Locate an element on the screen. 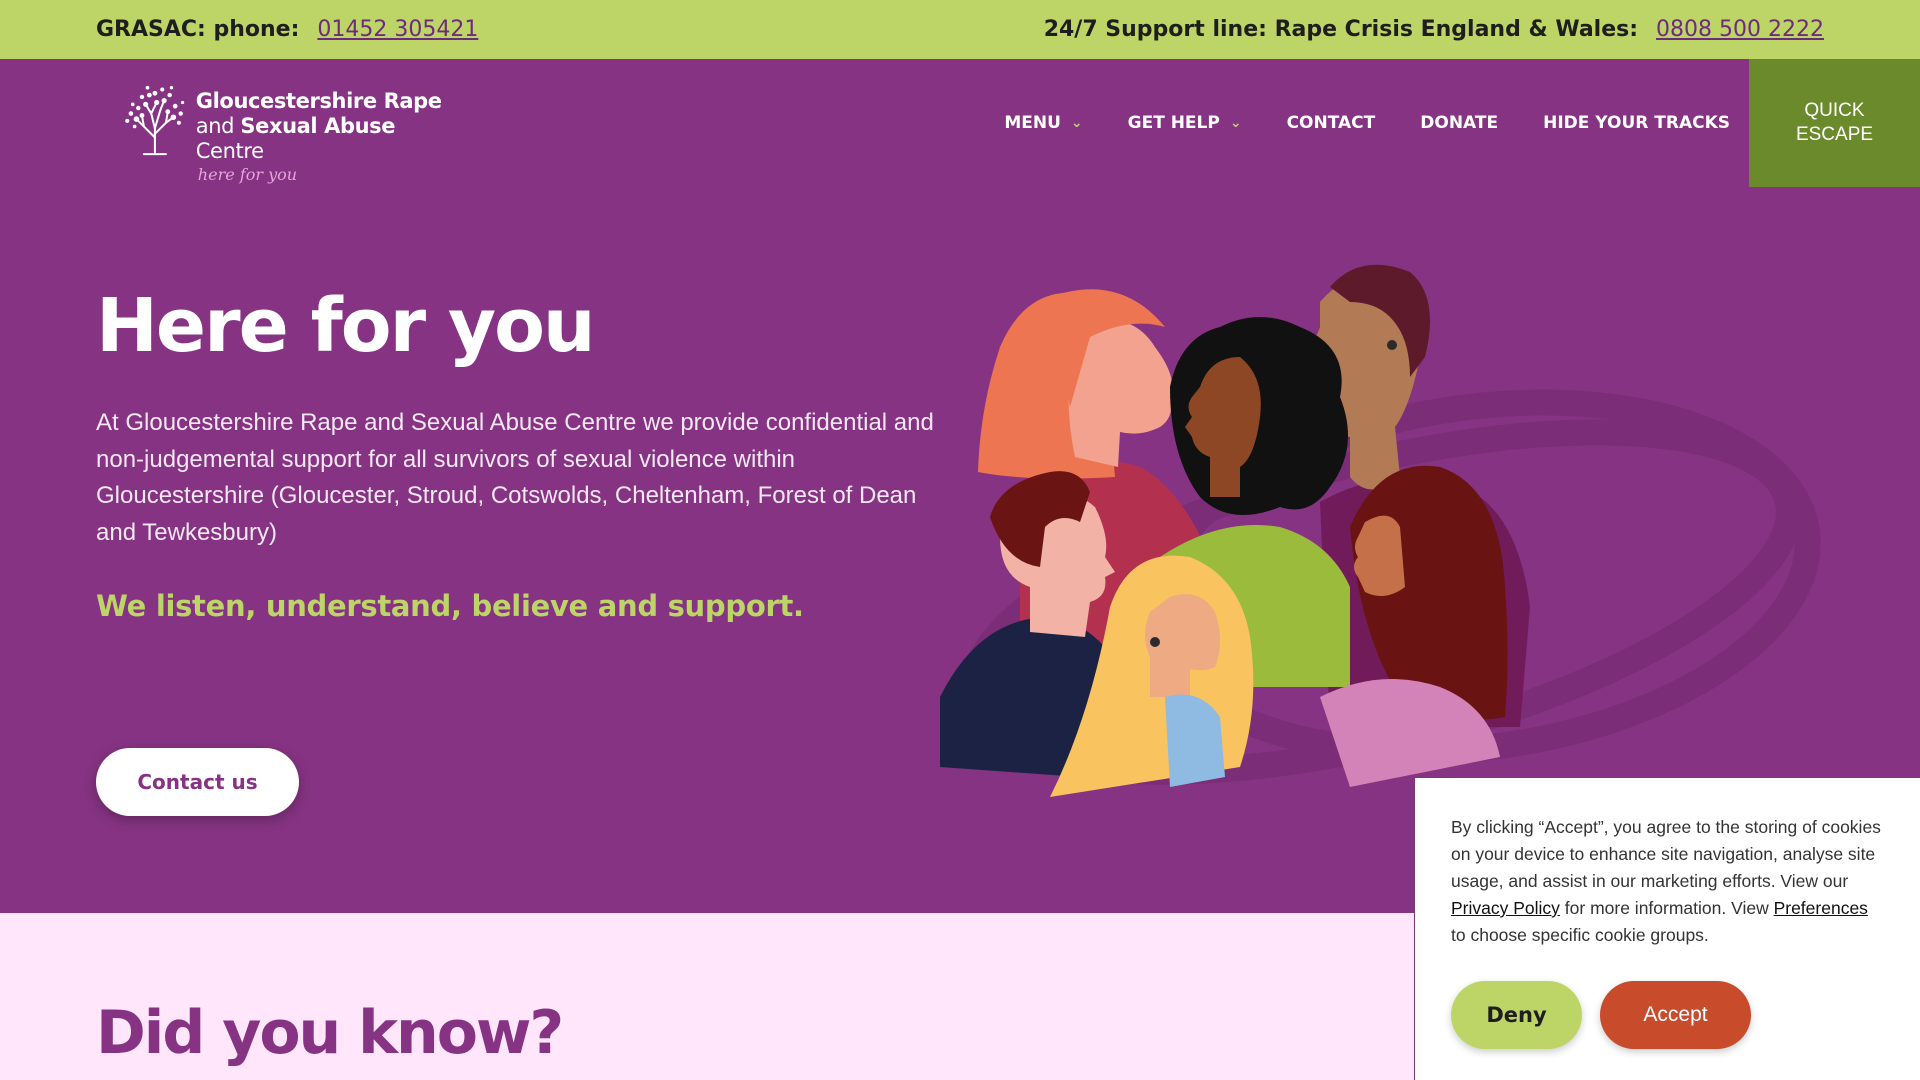  grasac-phone-group: GRASAC: phone: 01452 305421 is located at coordinates (287, 29).